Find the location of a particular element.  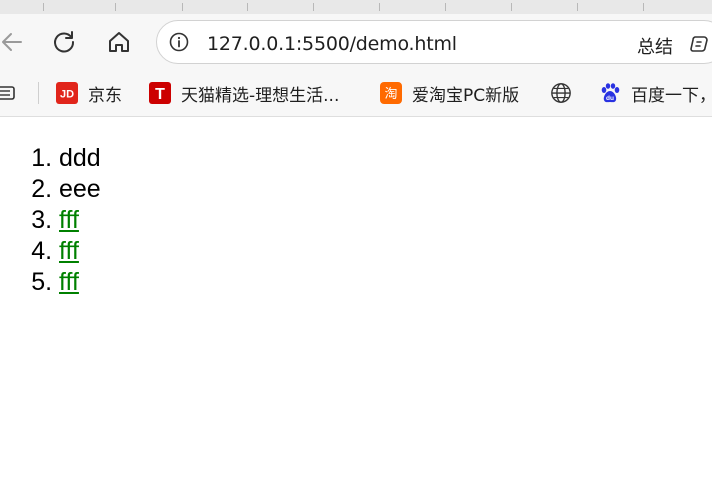

bookmark-baidu: du 百度一下， is located at coordinates (655, 93).